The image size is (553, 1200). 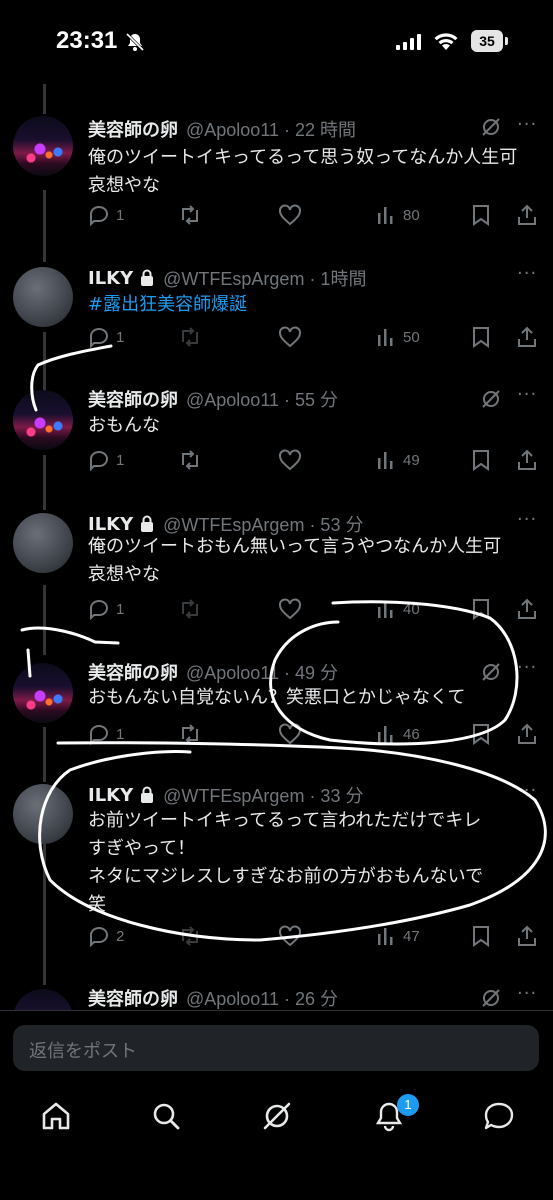 I want to click on bookmark-icon, so click(x=481, y=215).